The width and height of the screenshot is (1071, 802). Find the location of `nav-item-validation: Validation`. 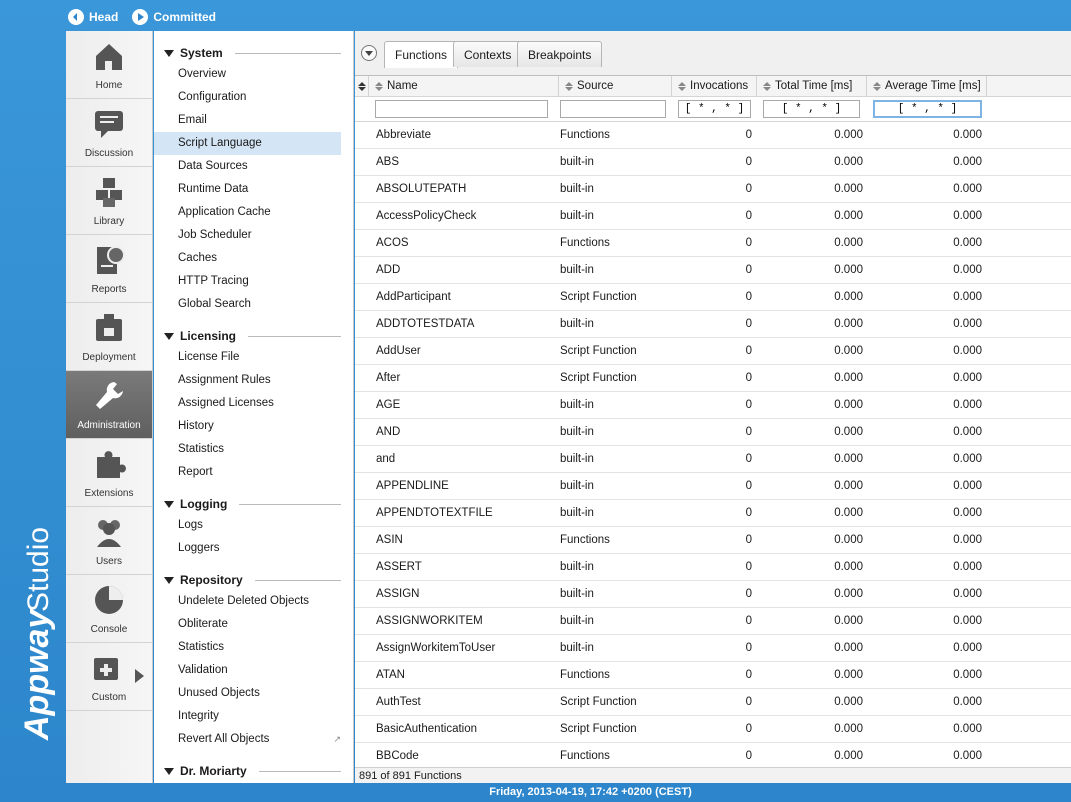

nav-item-validation: Validation is located at coordinates (247, 670).